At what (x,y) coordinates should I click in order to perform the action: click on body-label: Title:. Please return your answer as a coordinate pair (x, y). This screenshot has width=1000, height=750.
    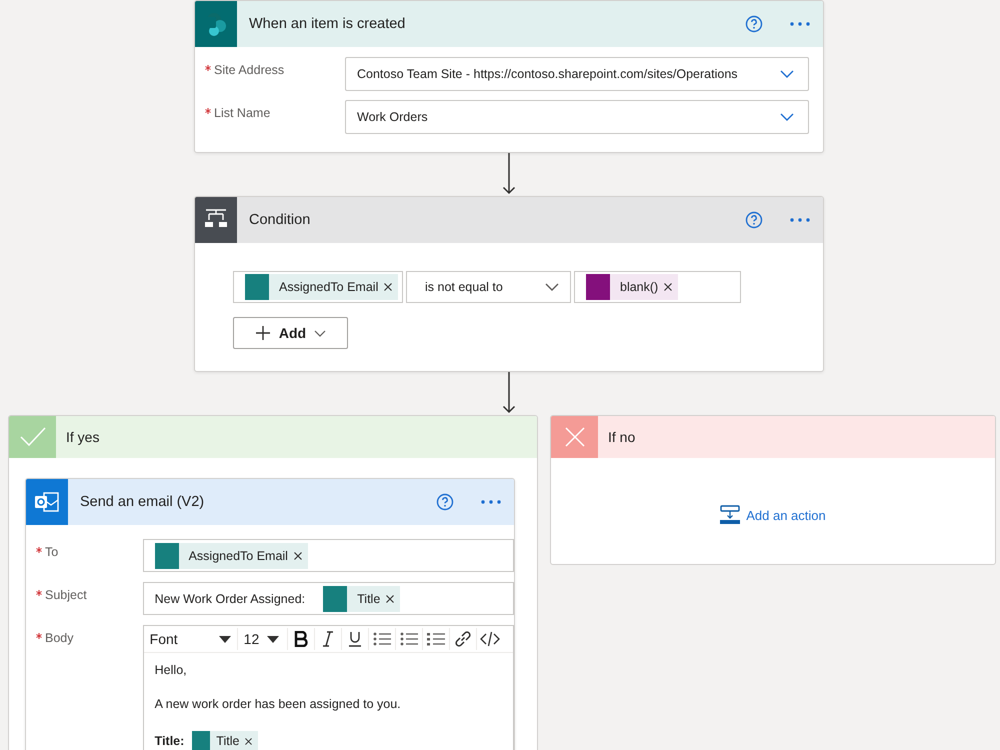
    Looking at the image, I should click on (169, 741).